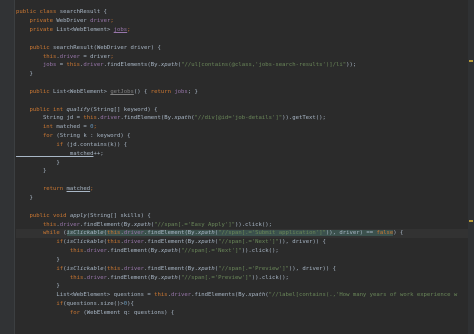  Describe the element at coordinates (7, 167) in the screenshot. I see `editor-gutter` at that location.